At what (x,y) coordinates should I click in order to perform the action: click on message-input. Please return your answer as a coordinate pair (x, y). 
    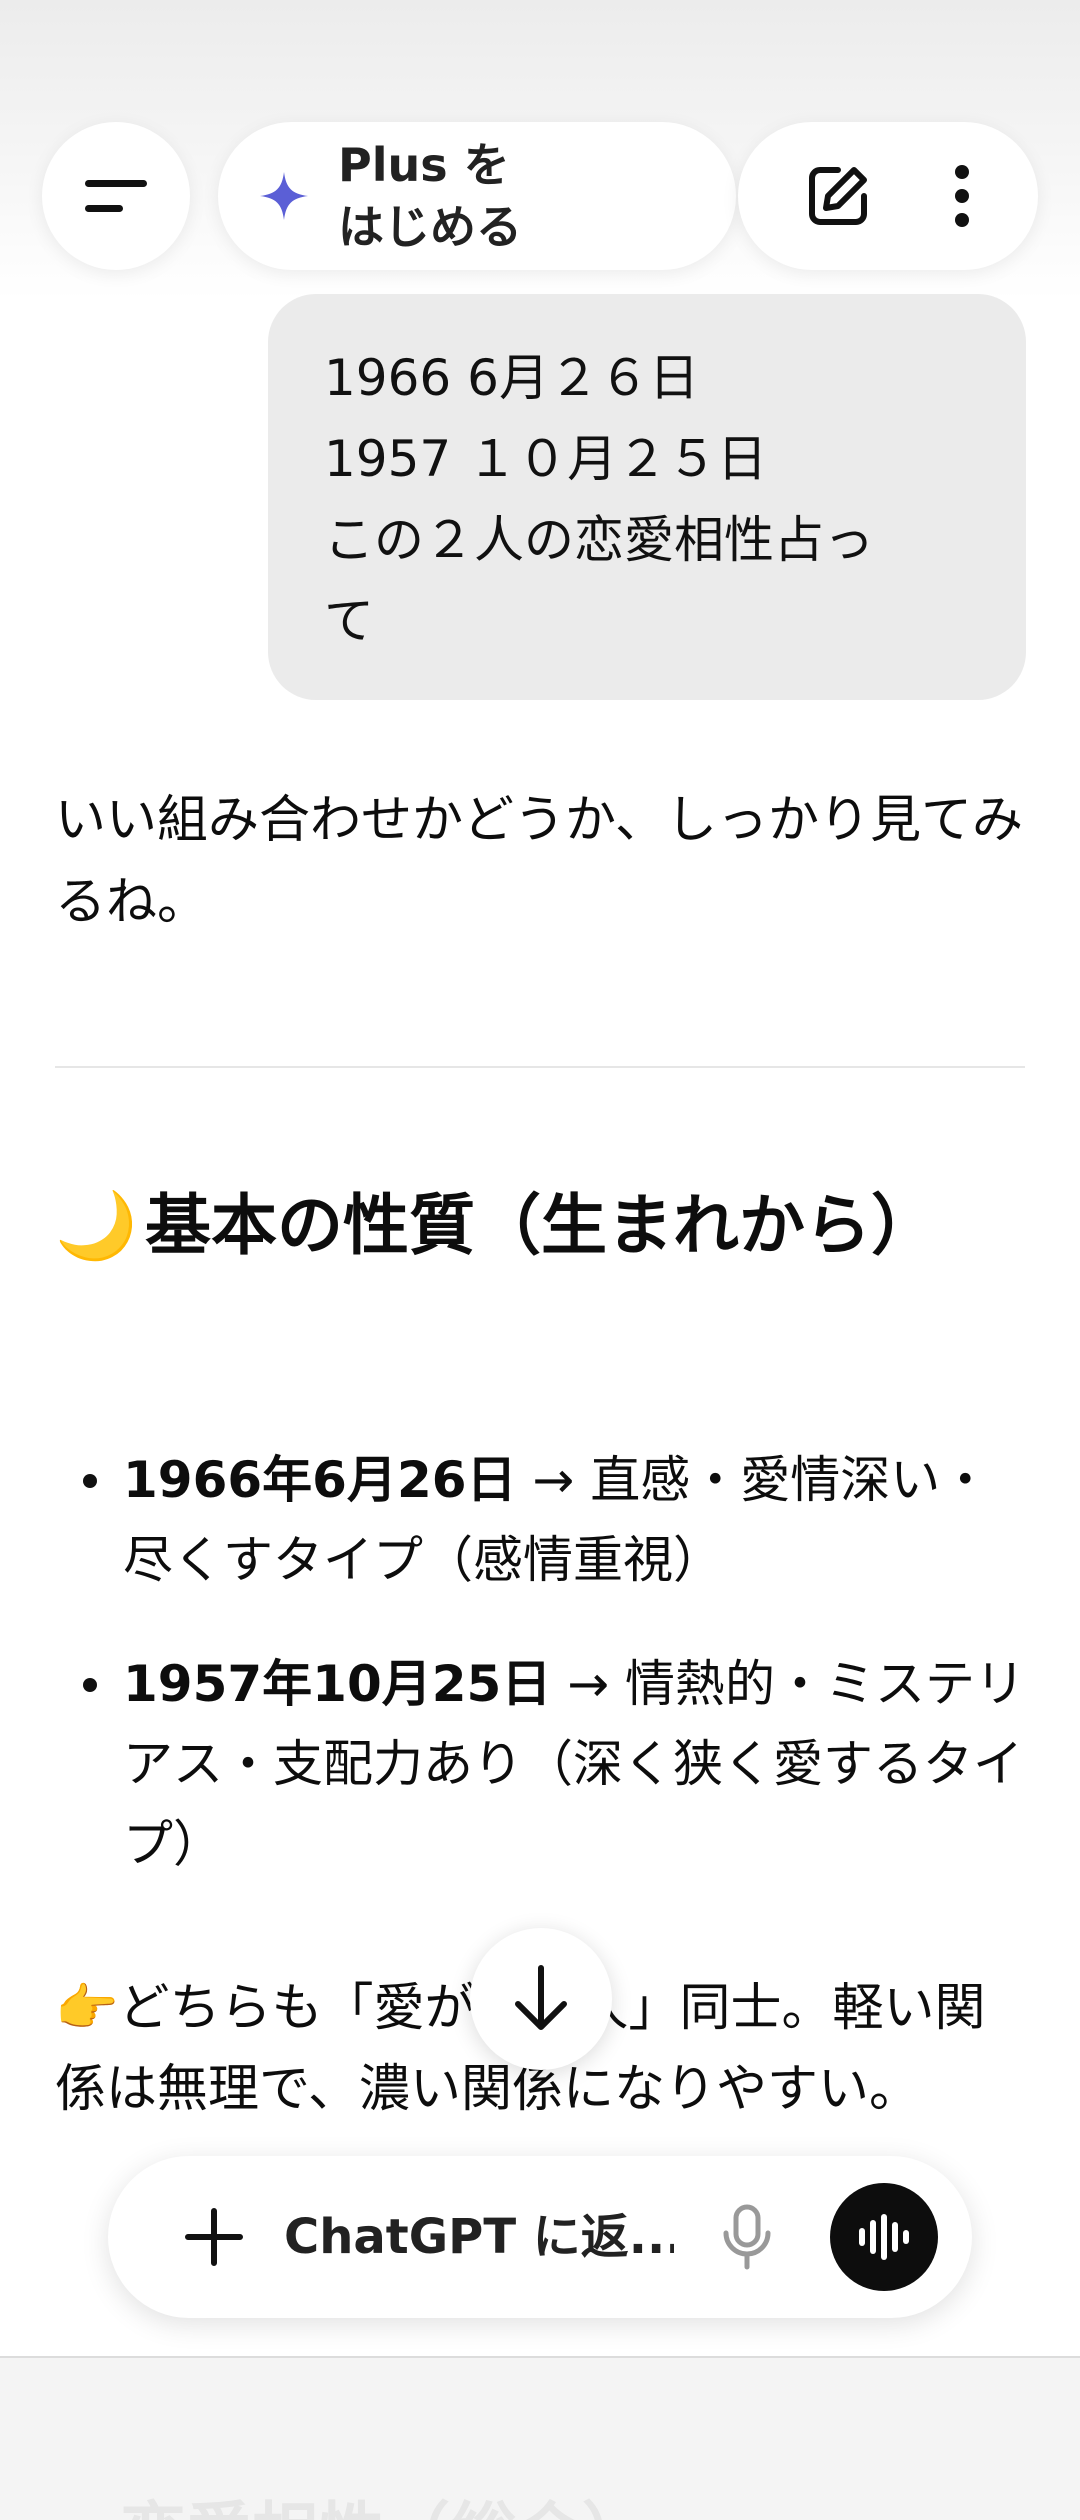
    Looking at the image, I should click on (479, 2237).